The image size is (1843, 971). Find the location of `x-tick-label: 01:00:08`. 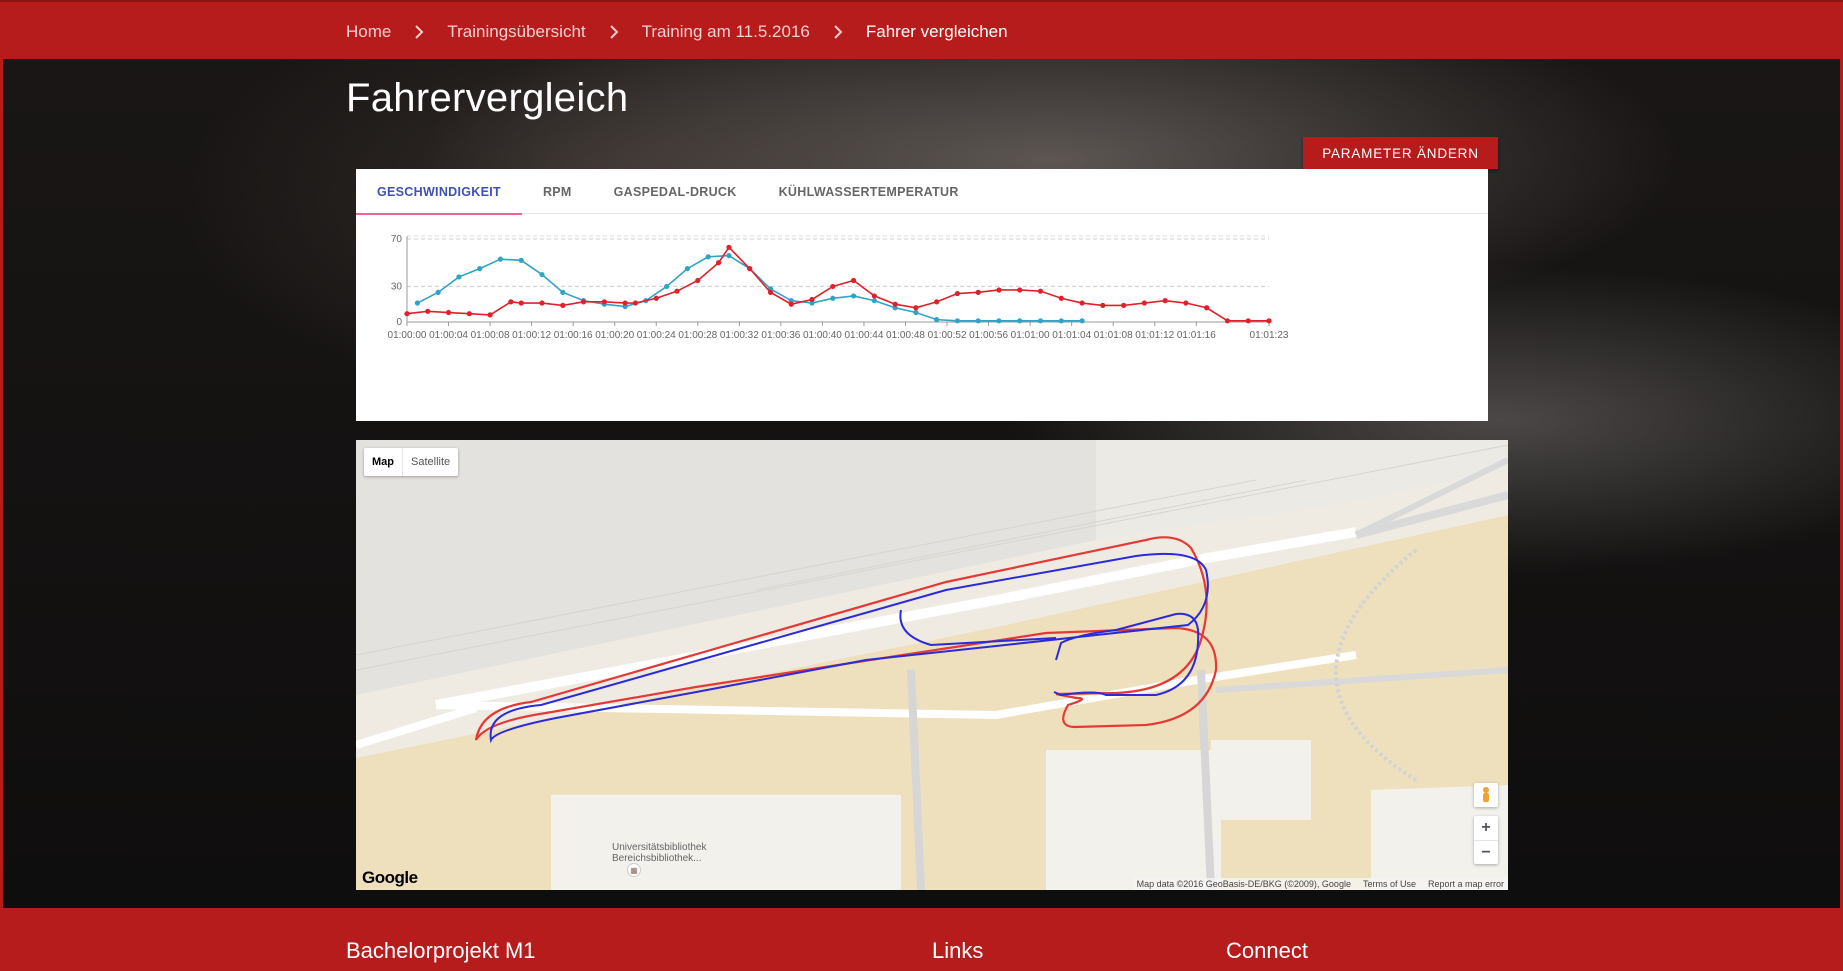

x-tick-label: 01:00:08 is located at coordinates (490, 335).